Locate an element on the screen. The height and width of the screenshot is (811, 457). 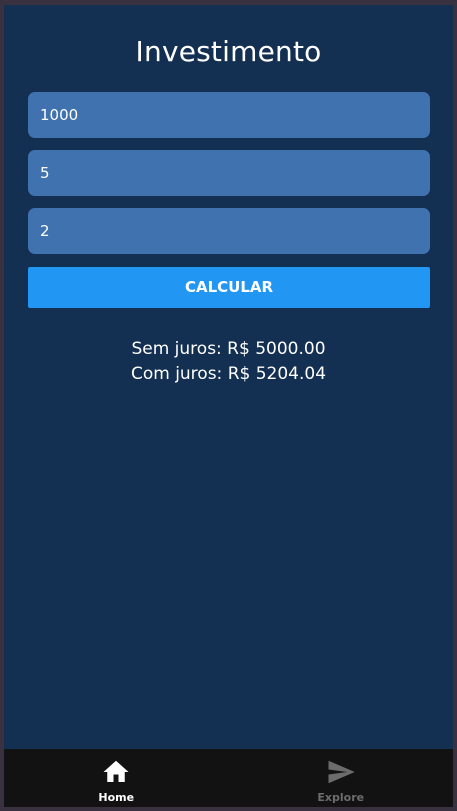
tab-explore: Explore is located at coordinates (341, 778).